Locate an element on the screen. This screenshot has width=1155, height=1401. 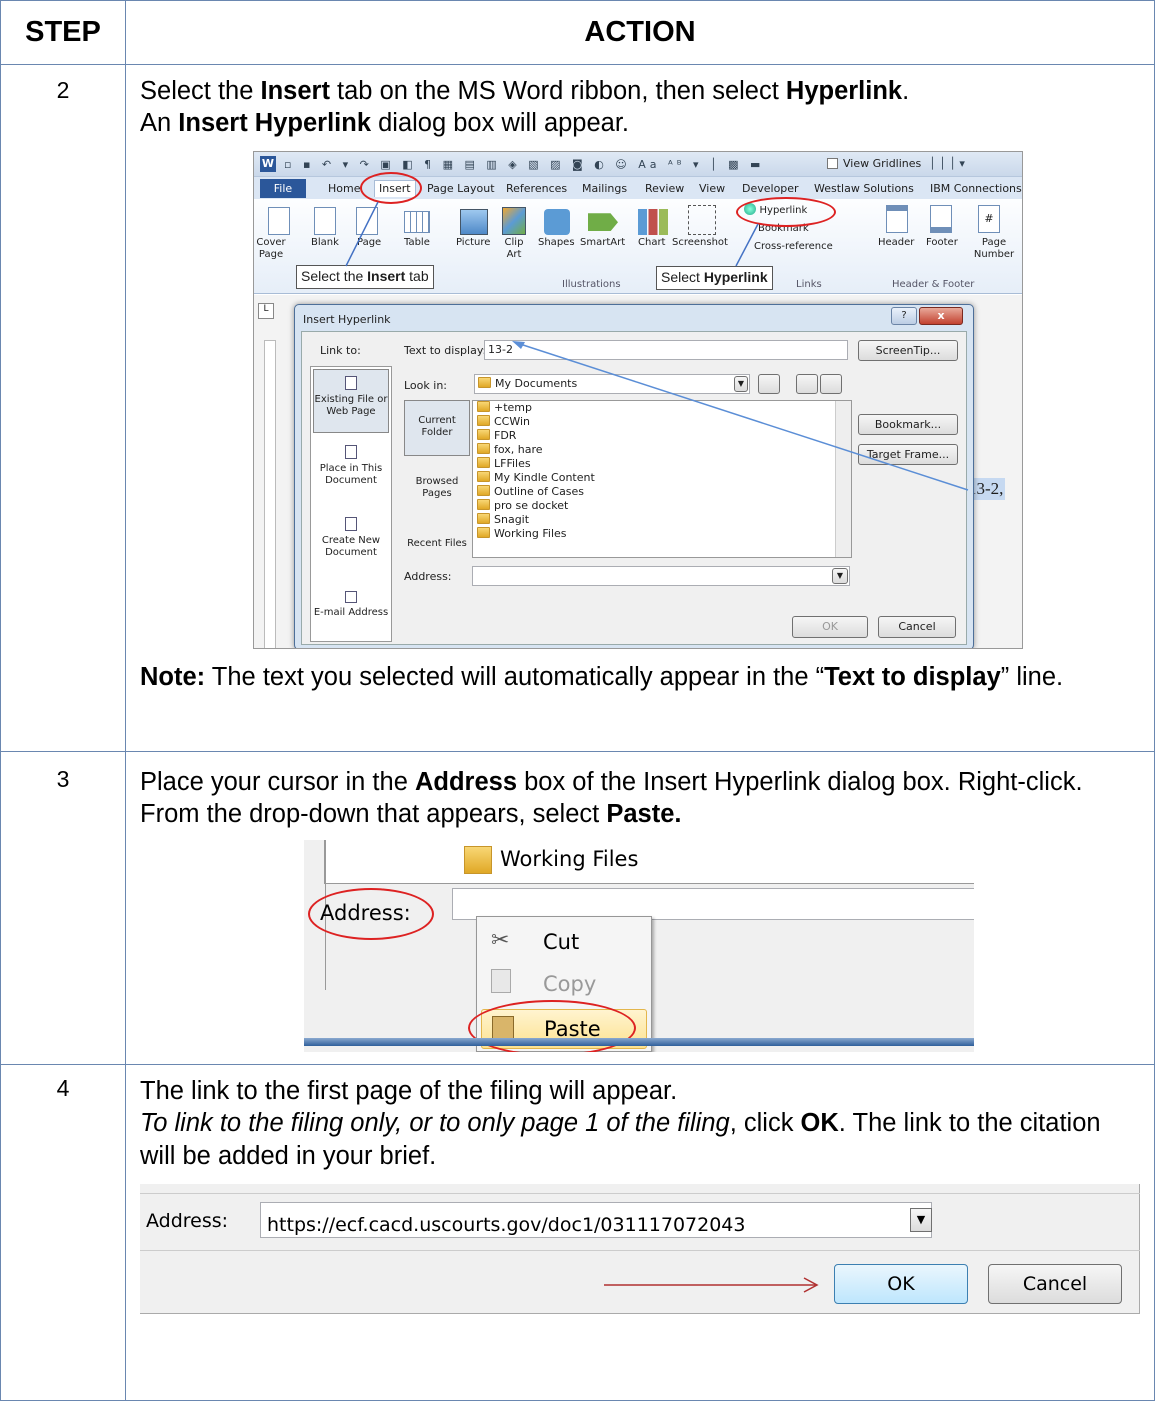
working-files-label: Working Files is located at coordinates (569, 859).